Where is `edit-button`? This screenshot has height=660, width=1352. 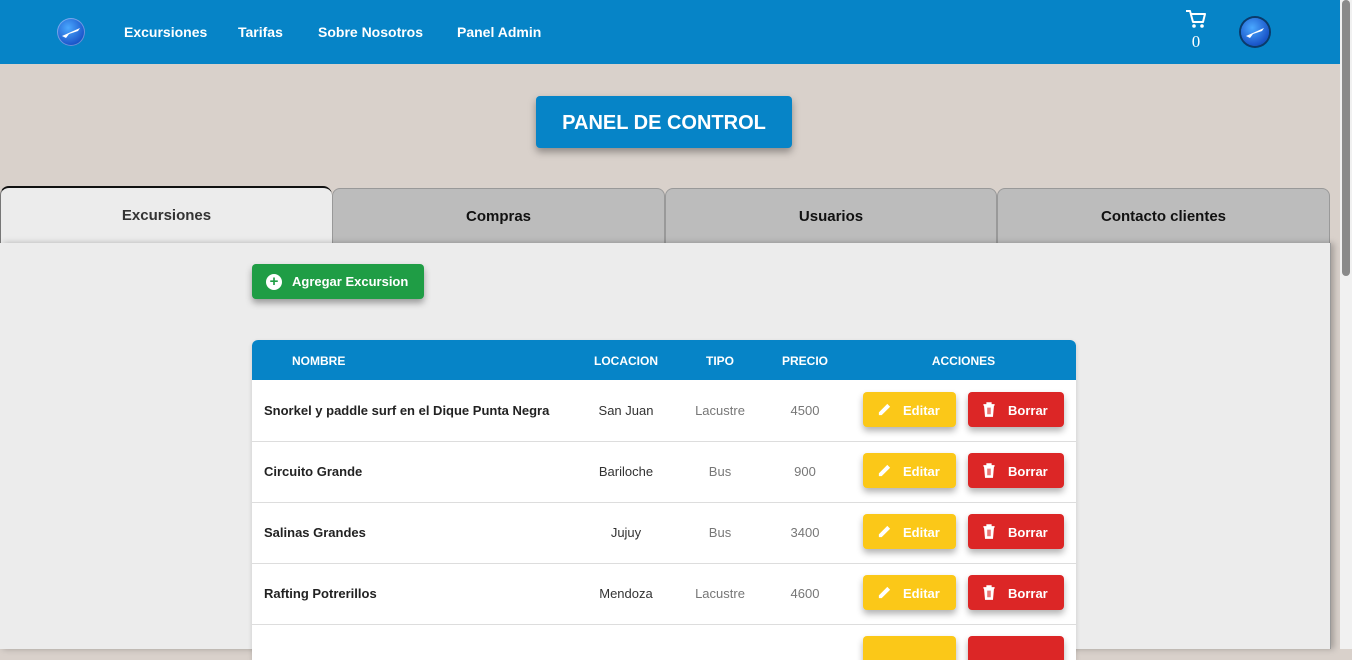 edit-button is located at coordinates (909, 648).